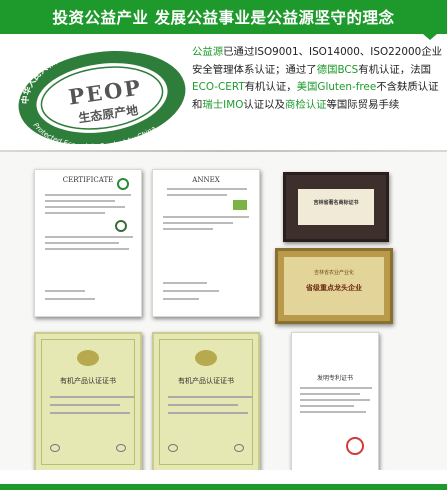 This screenshot has width=447, height=500. Describe the element at coordinates (218, 87) in the screenshot. I see `description-segment: ECO-CERT` at that location.